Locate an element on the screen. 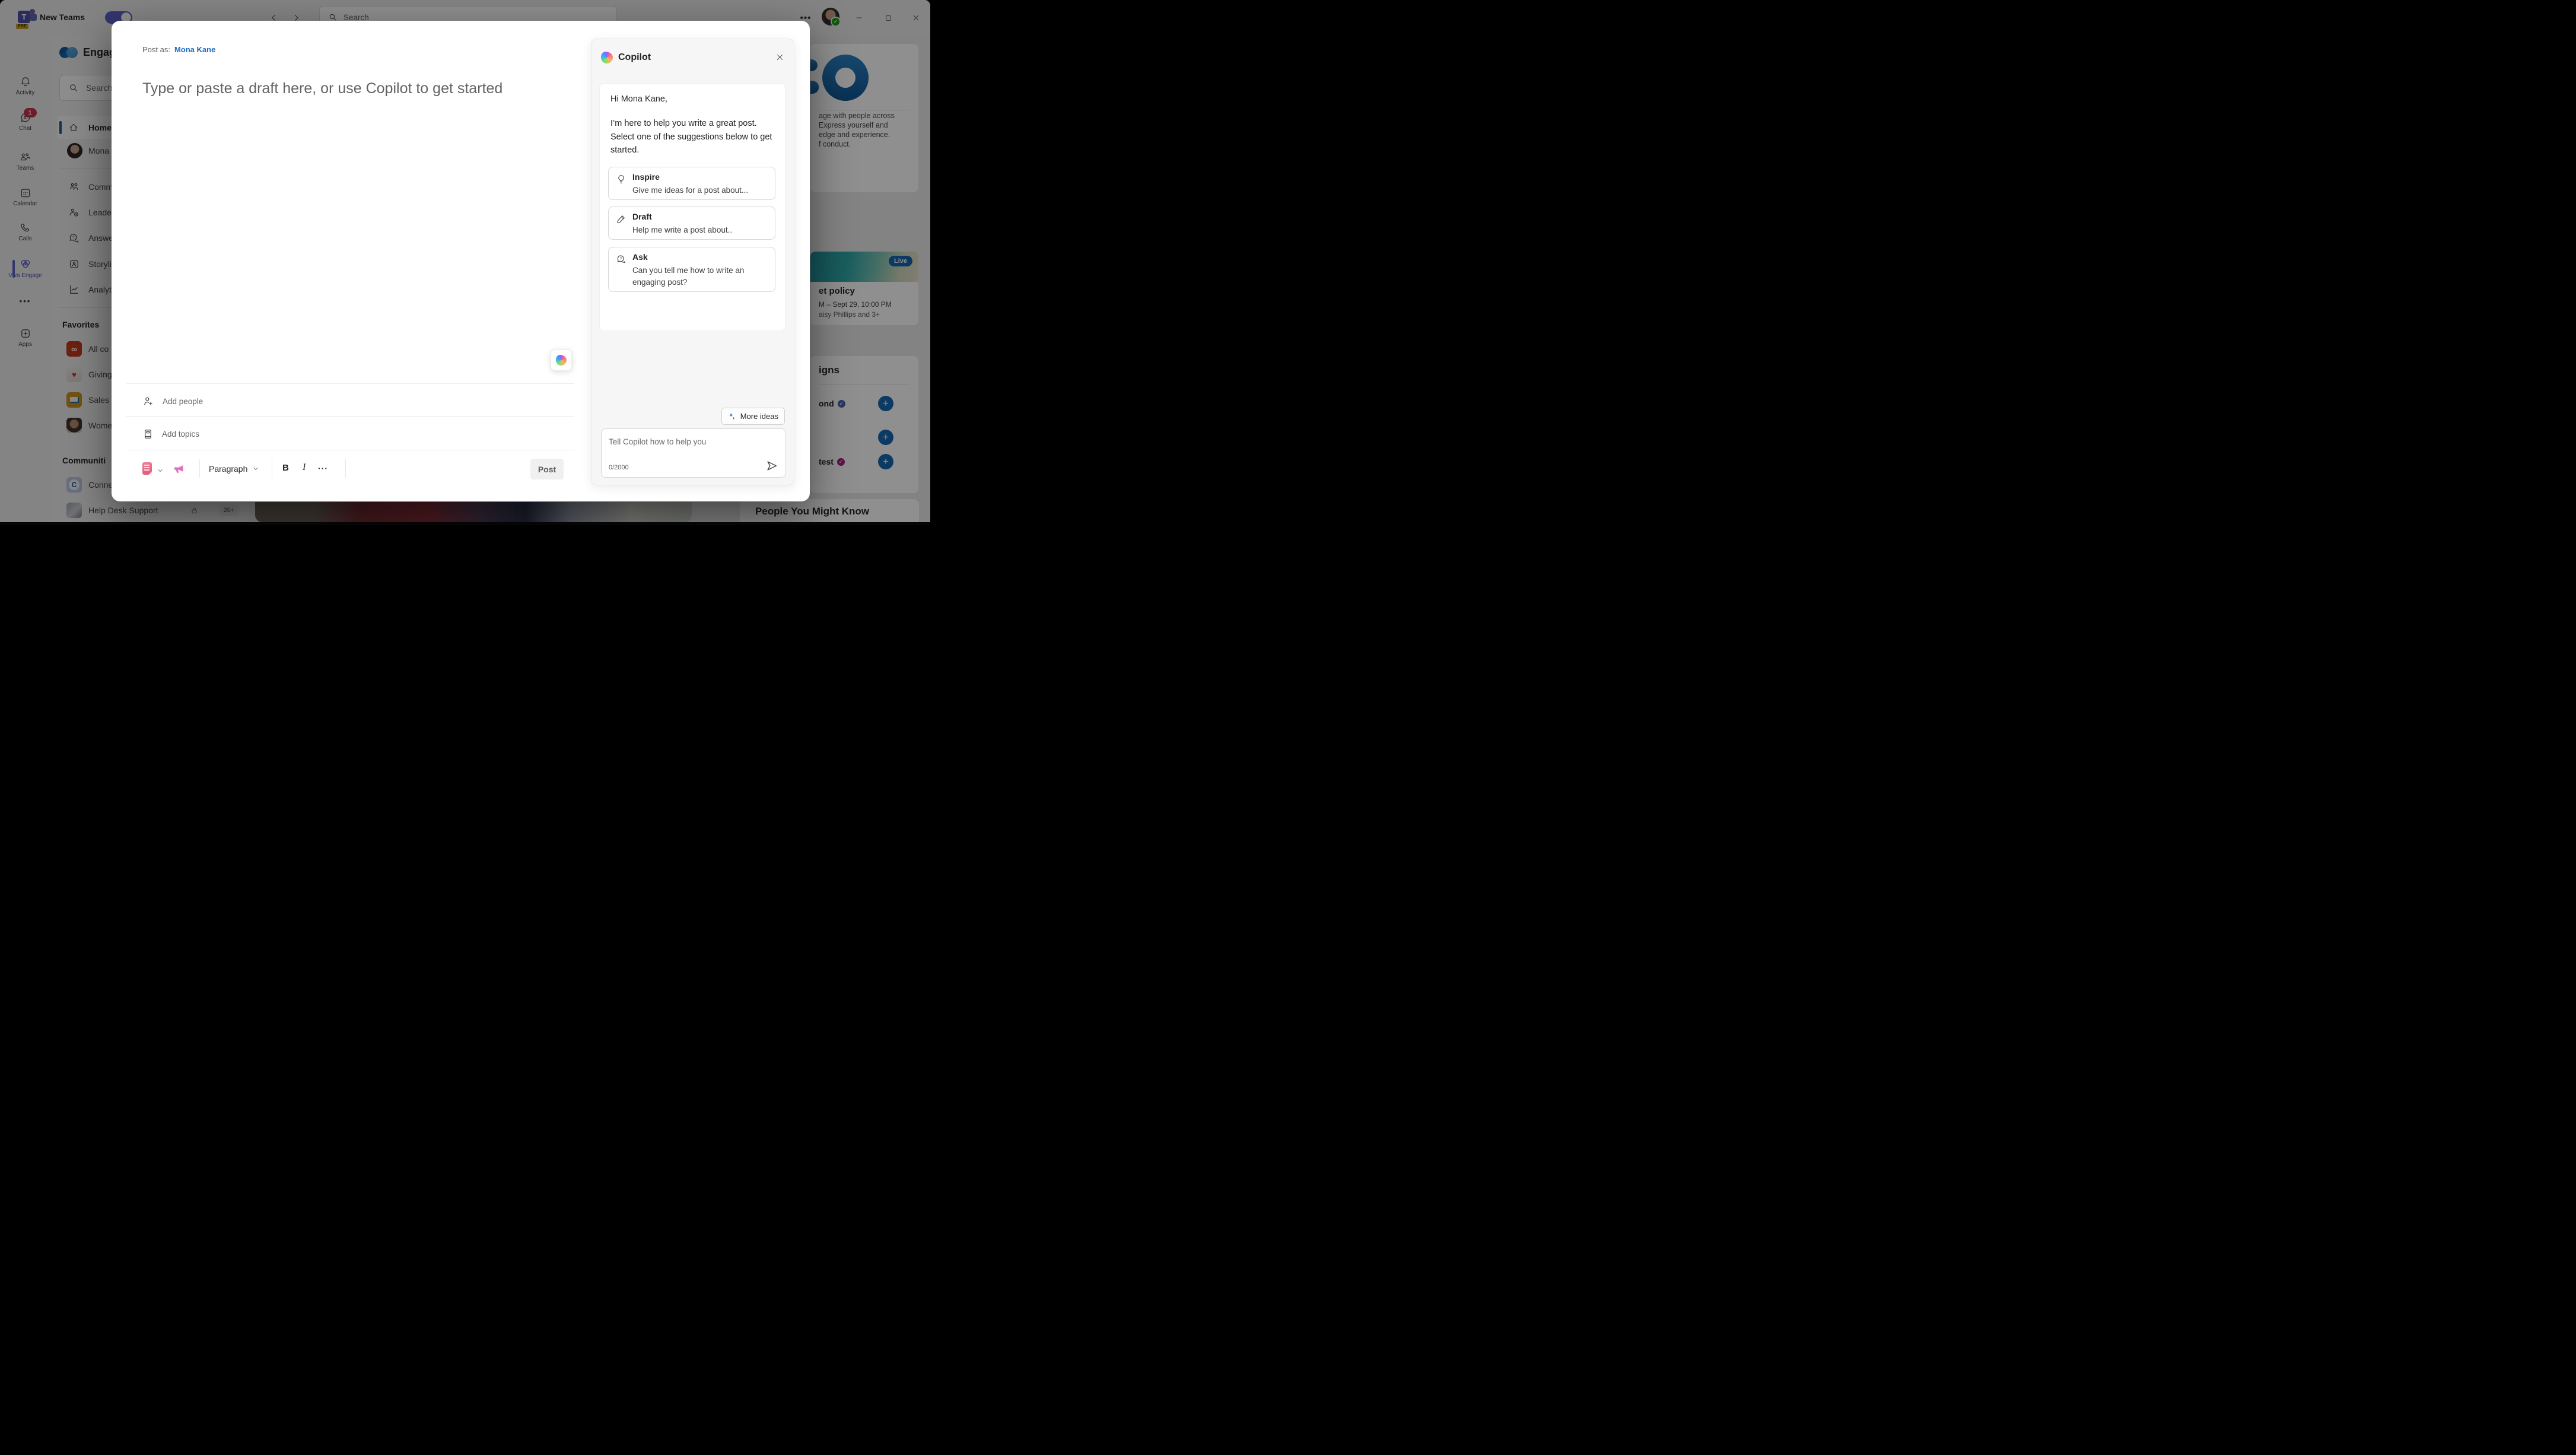 The height and width of the screenshot is (1455, 2576). suggestion-draft: Draft Help me write a post about.. is located at coordinates (691, 223).